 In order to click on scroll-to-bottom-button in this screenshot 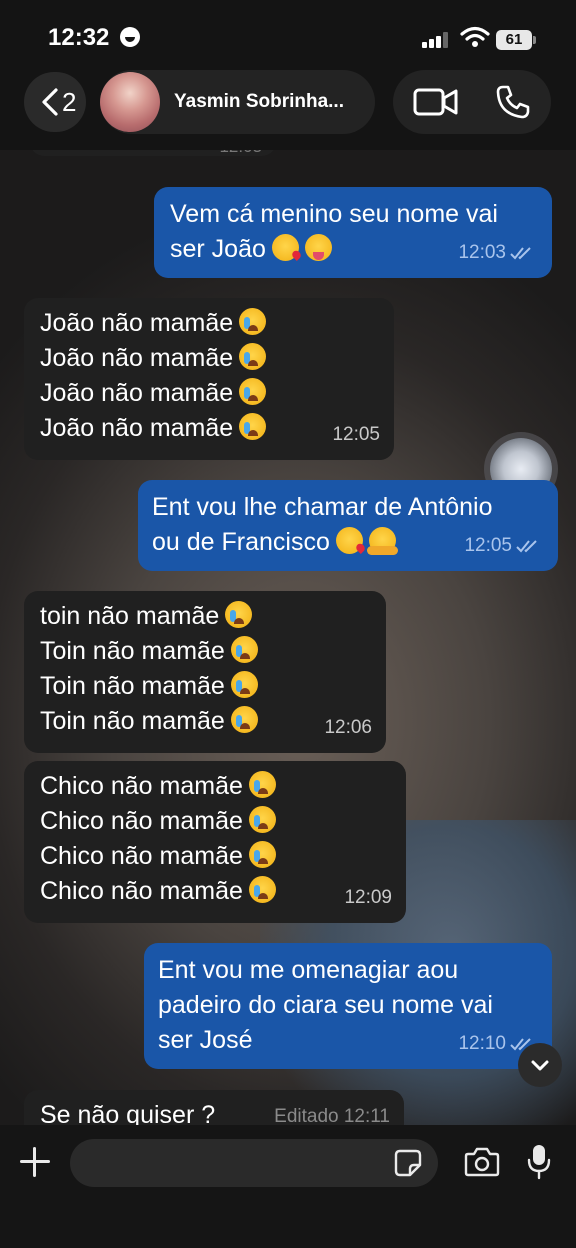, I will do `click(540, 1065)`.